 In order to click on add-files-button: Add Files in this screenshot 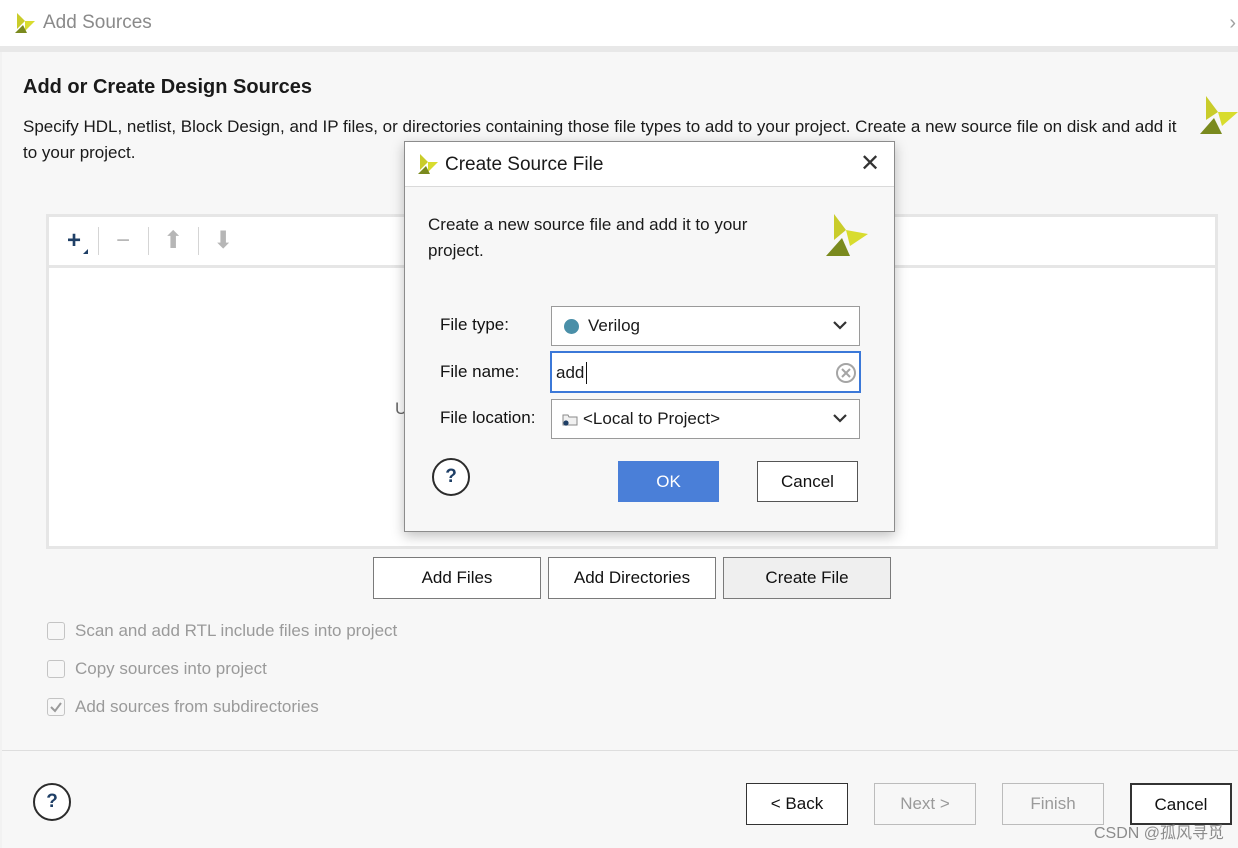, I will do `click(457, 578)`.